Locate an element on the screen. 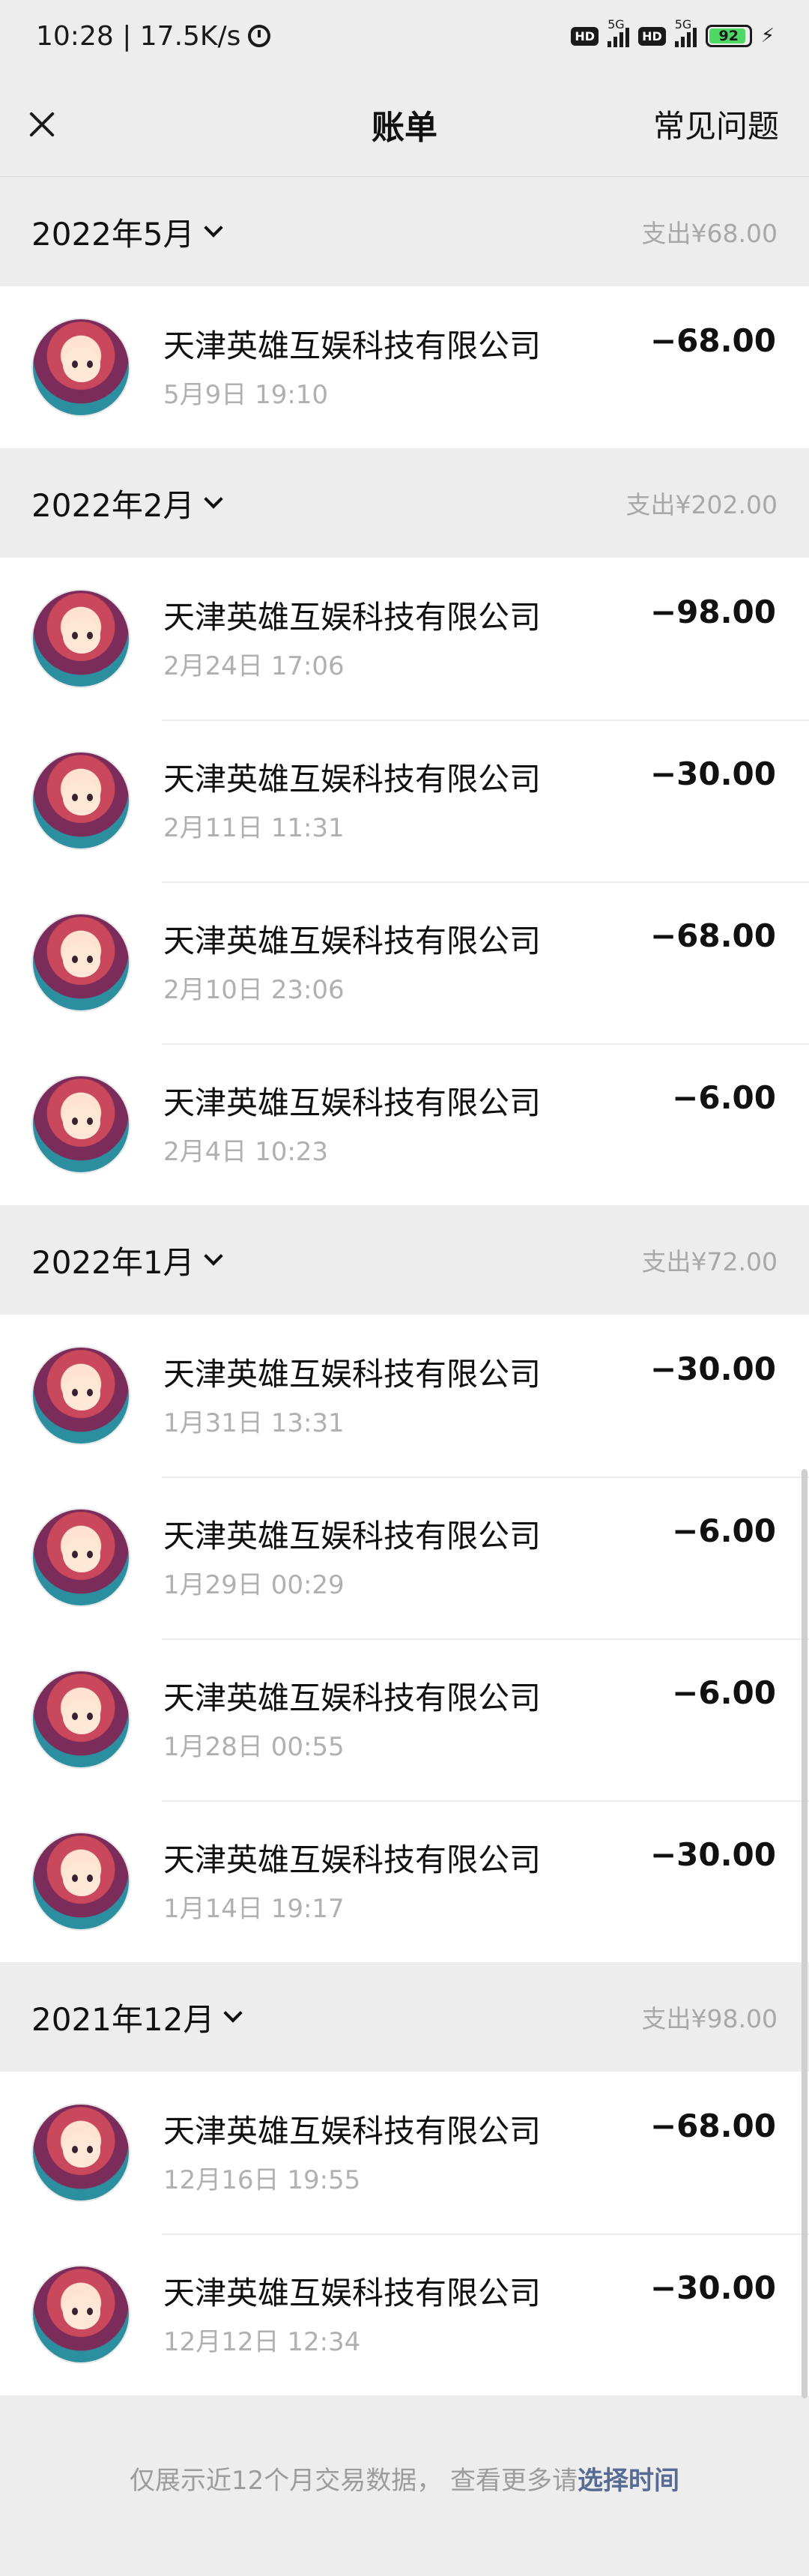 This screenshot has width=809, height=2576. nav-bar: 账单 常见问题 is located at coordinates (404, 124).